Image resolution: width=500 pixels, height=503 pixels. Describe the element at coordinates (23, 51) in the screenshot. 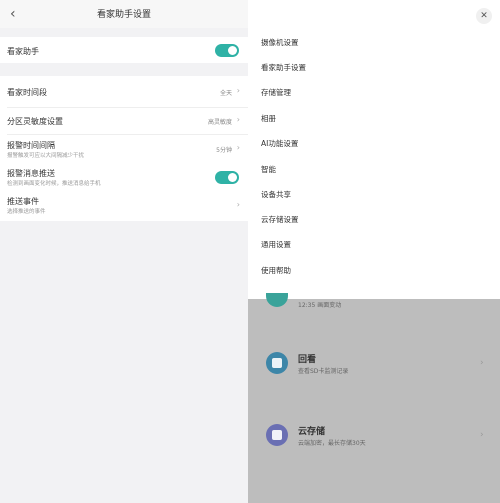

I see `watch-assistant-label: 看家助手` at that location.